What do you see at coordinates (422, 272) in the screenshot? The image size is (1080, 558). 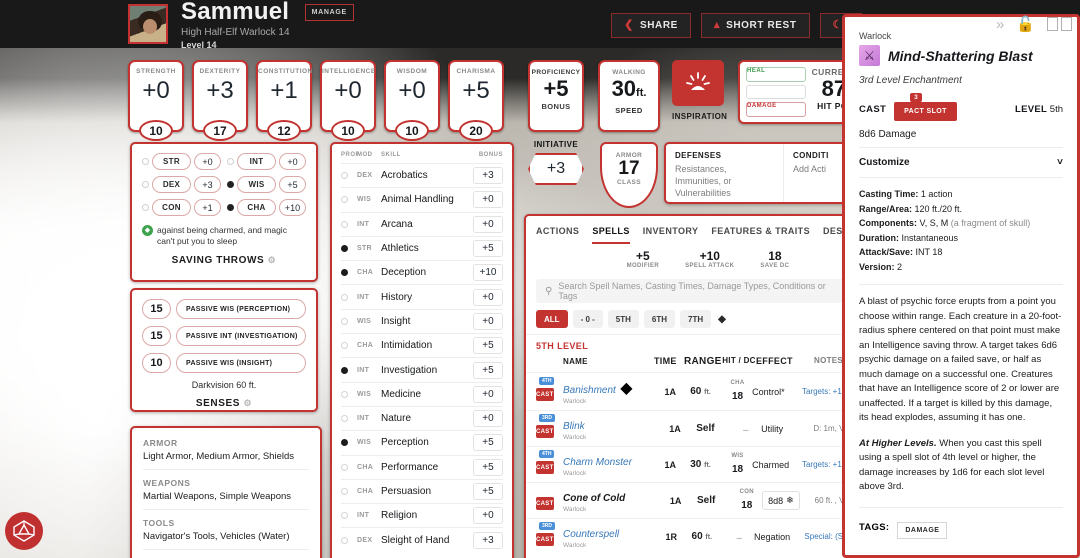 I see `skill-row: CHA Deception +10` at bounding box center [422, 272].